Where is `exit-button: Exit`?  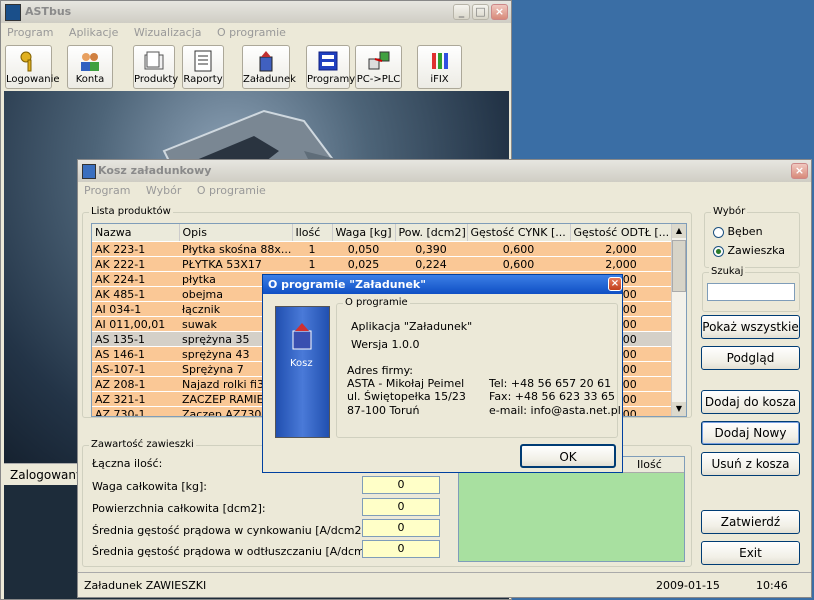 exit-button: Exit is located at coordinates (750, 553).